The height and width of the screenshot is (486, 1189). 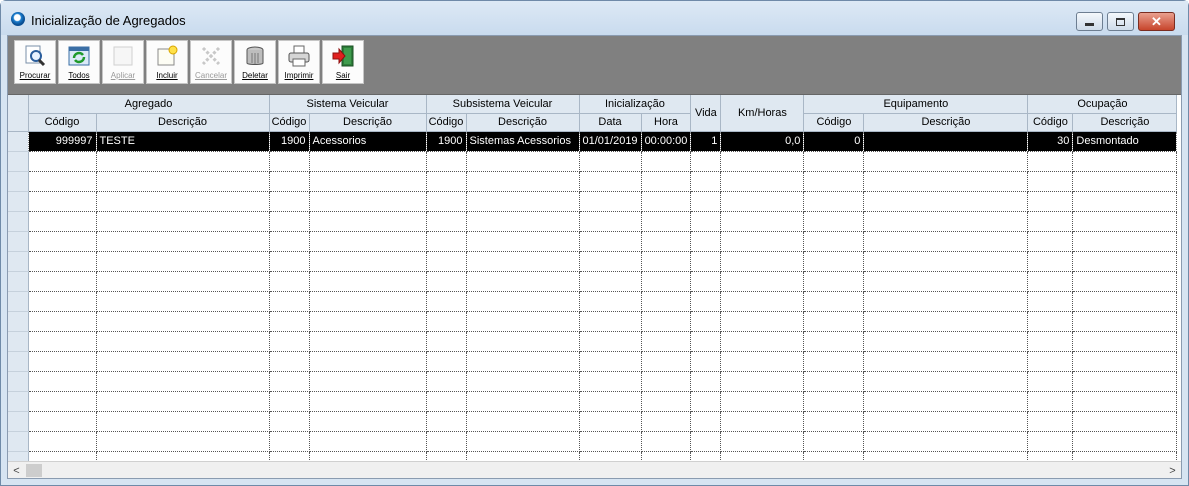 What do you see at coordinates (123, 62) in the screenshot?
I see `apply-button: Aplicar` at bounding box center [123, 62].